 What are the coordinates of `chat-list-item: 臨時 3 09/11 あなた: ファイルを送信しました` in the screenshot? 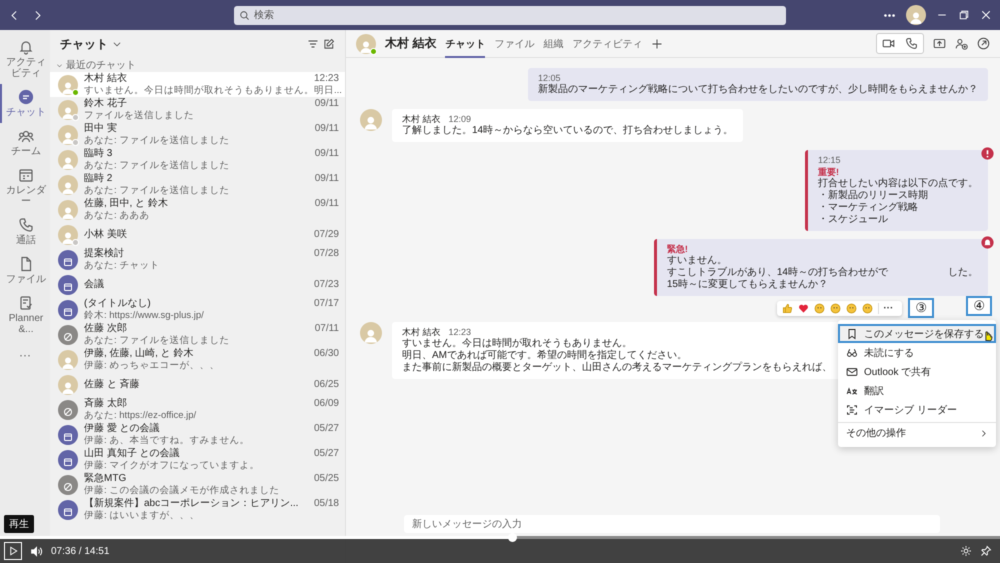 It's located at (197, 159).